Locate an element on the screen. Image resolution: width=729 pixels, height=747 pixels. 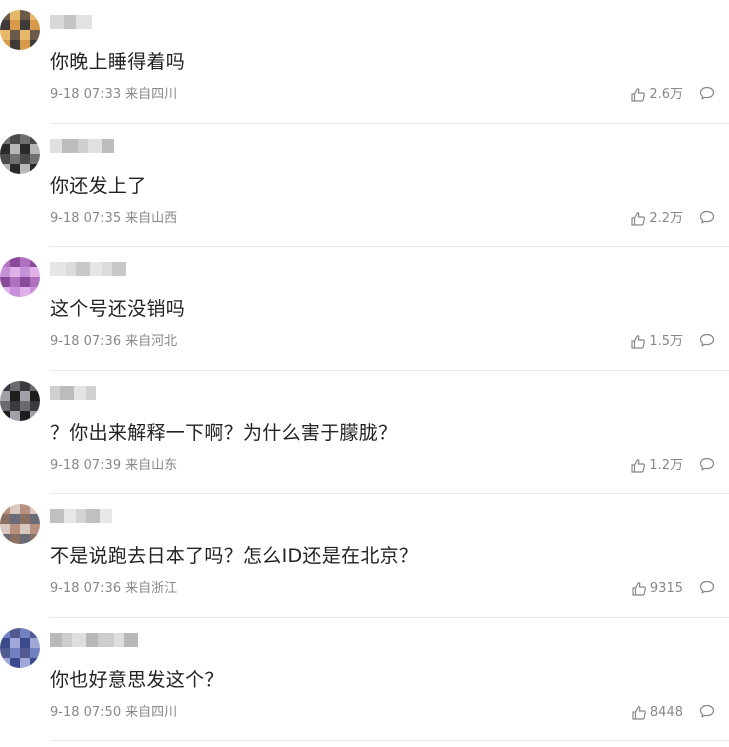
like-count: 9315 is located at coordinates (666, 588).